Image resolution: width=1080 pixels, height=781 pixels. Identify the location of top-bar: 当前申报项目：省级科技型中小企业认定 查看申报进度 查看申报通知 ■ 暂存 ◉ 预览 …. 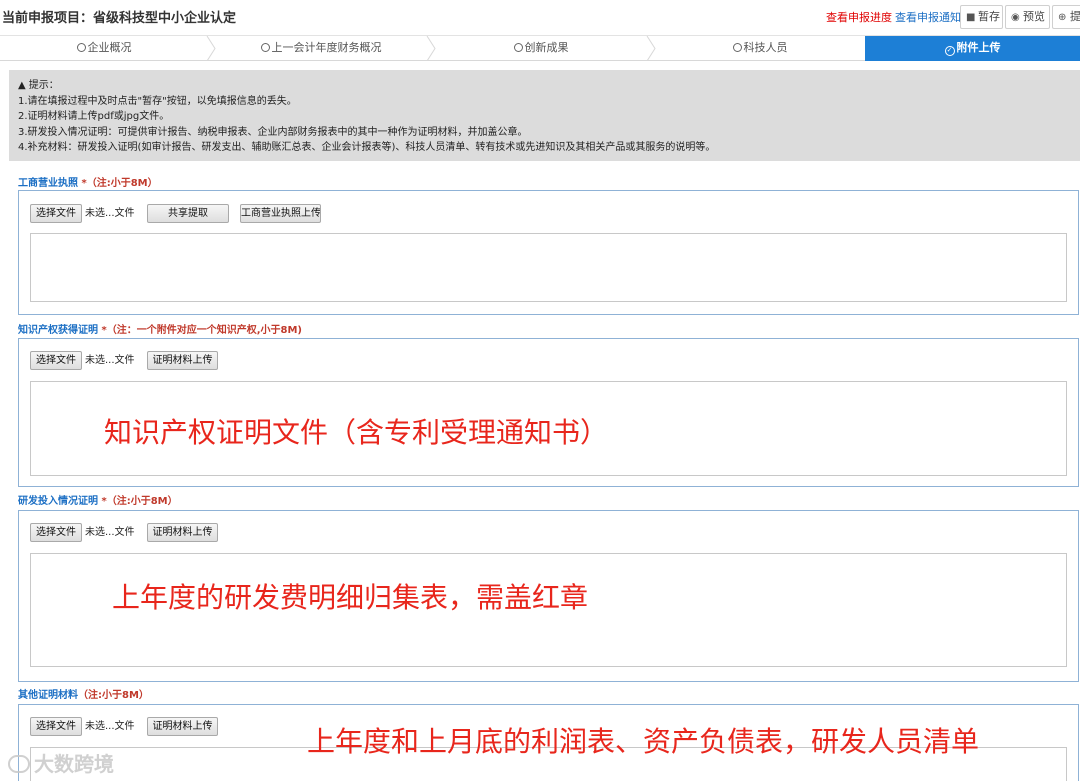
(540, 18).